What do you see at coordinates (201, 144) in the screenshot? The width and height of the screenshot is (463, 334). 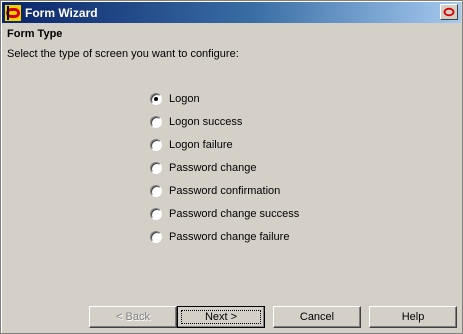 I see `option-label: Logon failure` at bounding box center [201, 144].